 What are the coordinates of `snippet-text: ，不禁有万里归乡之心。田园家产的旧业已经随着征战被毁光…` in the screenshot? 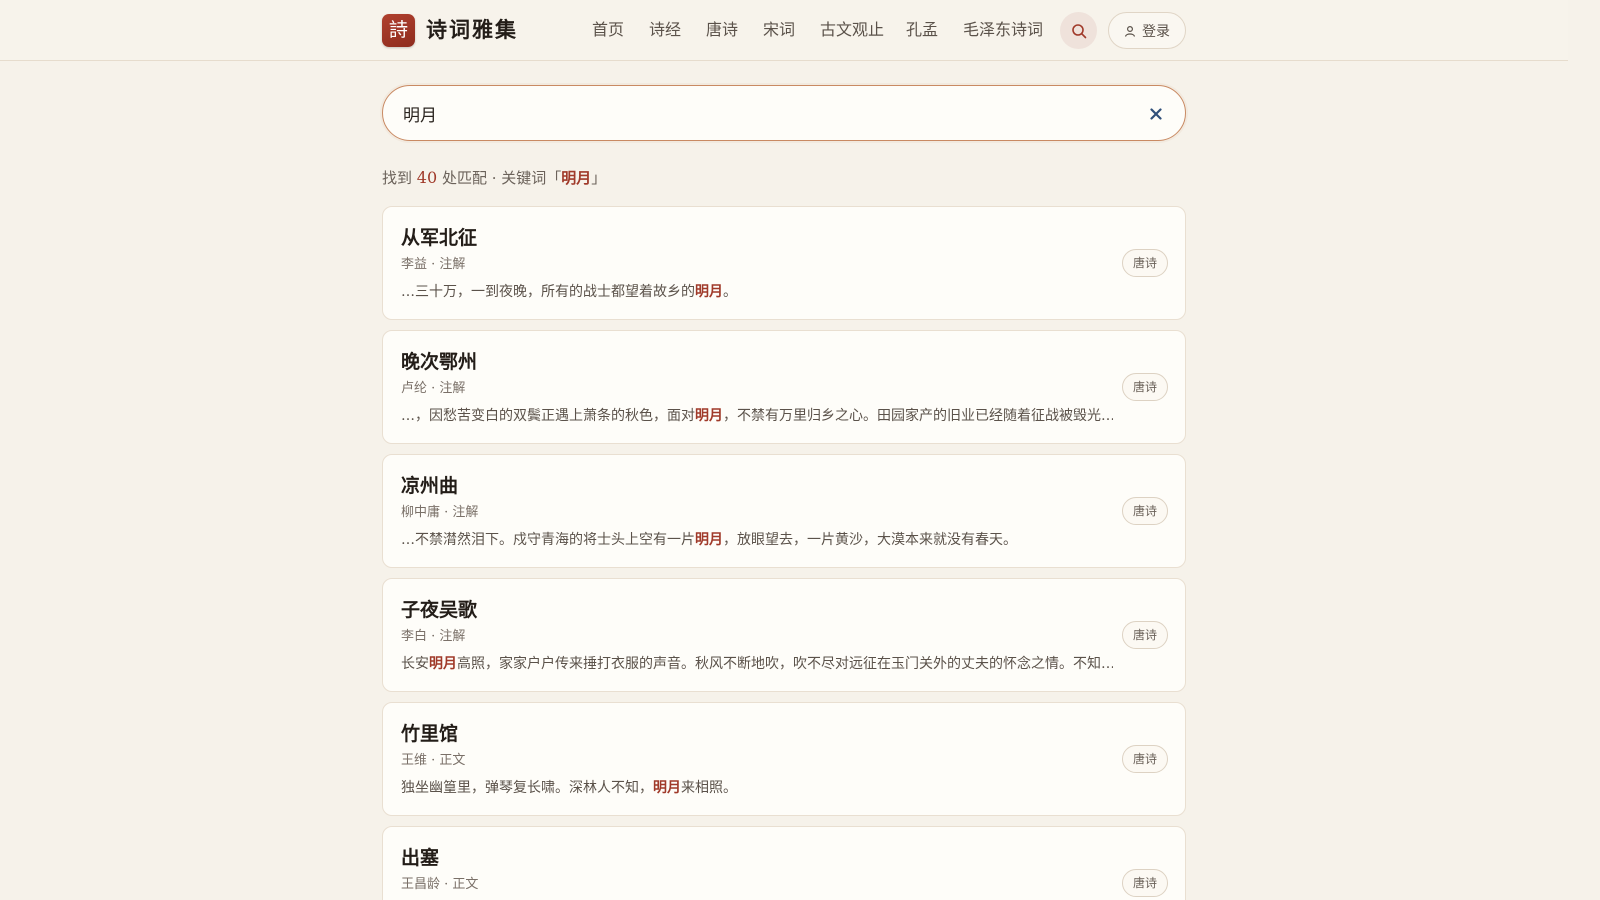 It's located at (918, 416).